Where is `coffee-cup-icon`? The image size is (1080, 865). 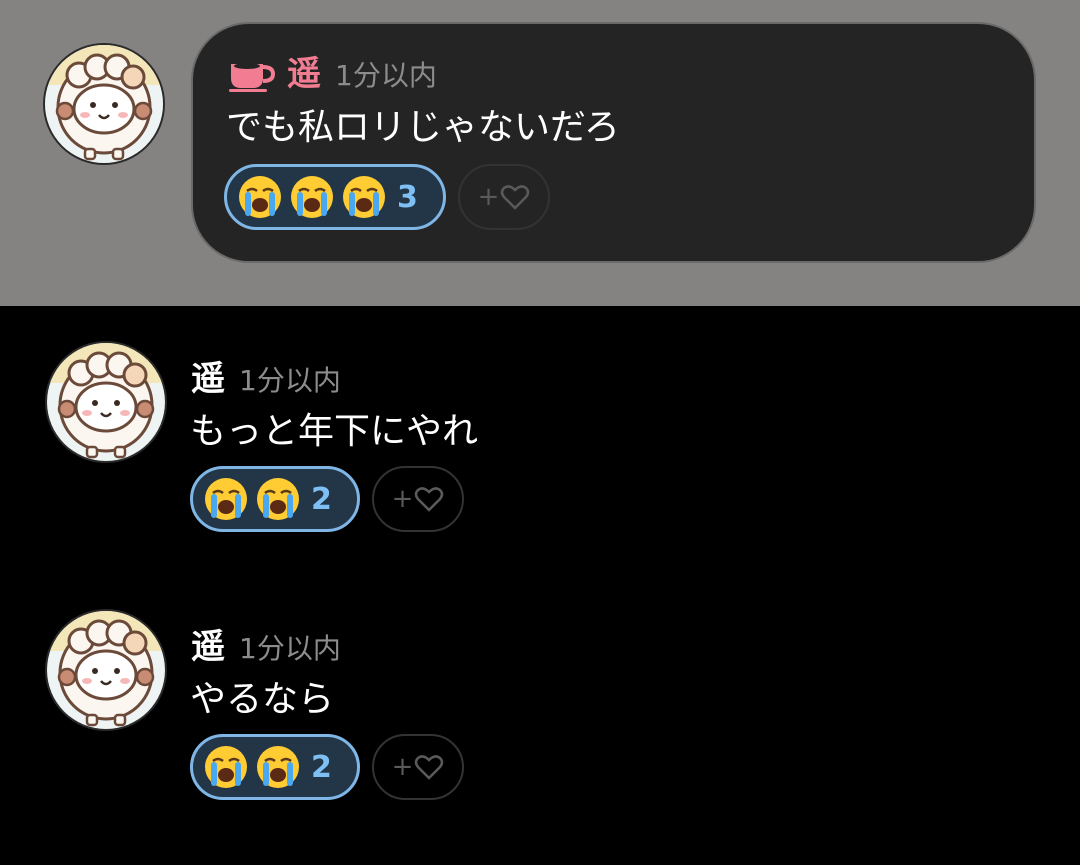
coffee-cup-icon is located at coordinates (252, 77).